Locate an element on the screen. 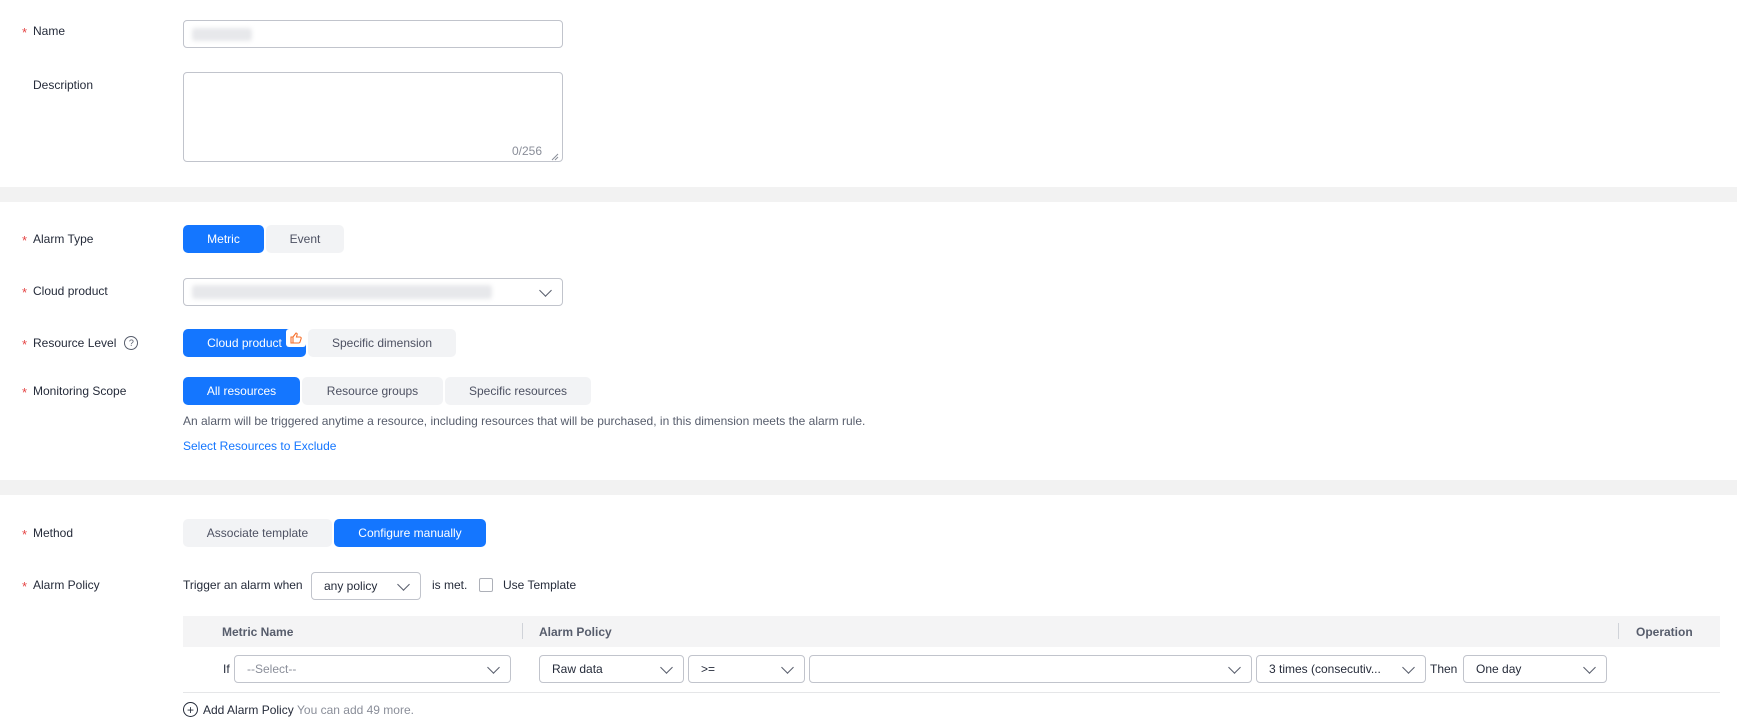  cloud-product-select is located at coordinates (373, 292).